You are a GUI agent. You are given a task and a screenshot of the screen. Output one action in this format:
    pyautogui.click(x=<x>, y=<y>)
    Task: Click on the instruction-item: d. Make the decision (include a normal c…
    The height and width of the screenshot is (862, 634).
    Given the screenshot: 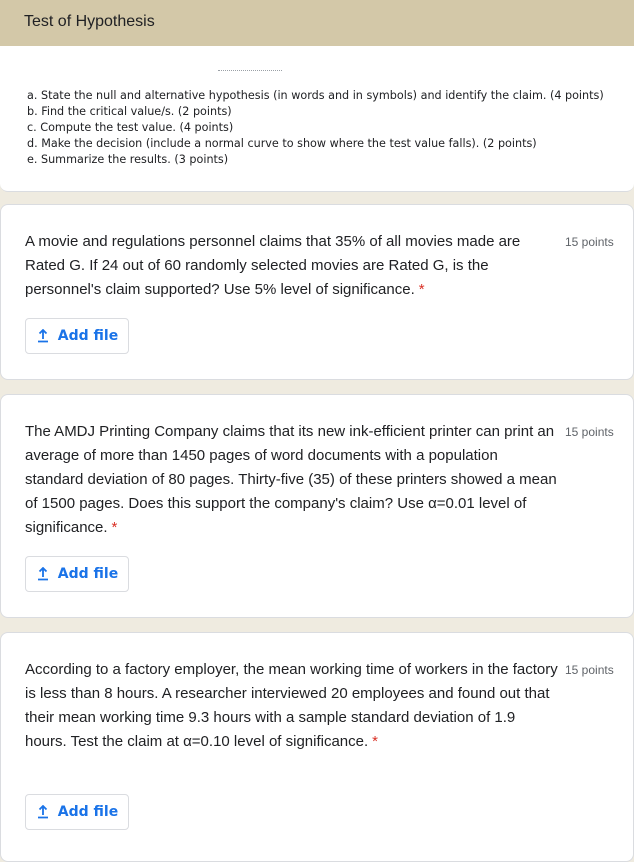 What is the action you would take?
    pyautogui.click(x=282, y=143)
    